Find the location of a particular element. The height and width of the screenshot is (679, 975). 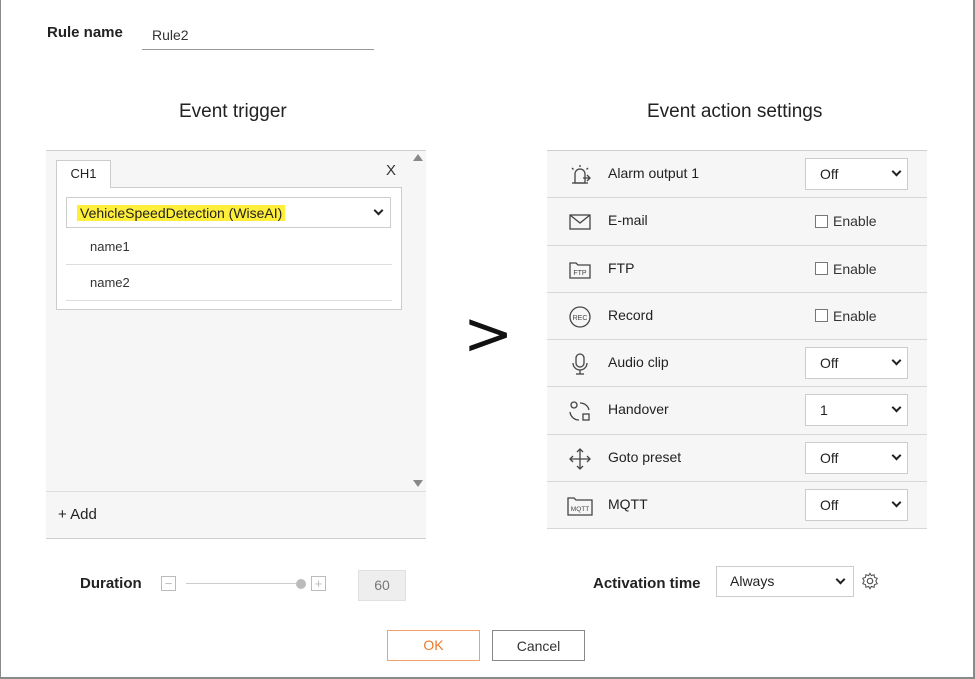

list-item: name1 is located at coordinates (229, 247).